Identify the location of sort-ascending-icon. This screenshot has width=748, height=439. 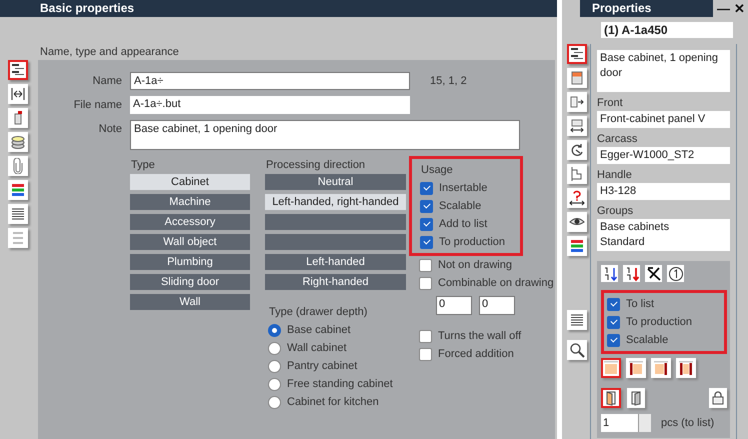
(609, 273).